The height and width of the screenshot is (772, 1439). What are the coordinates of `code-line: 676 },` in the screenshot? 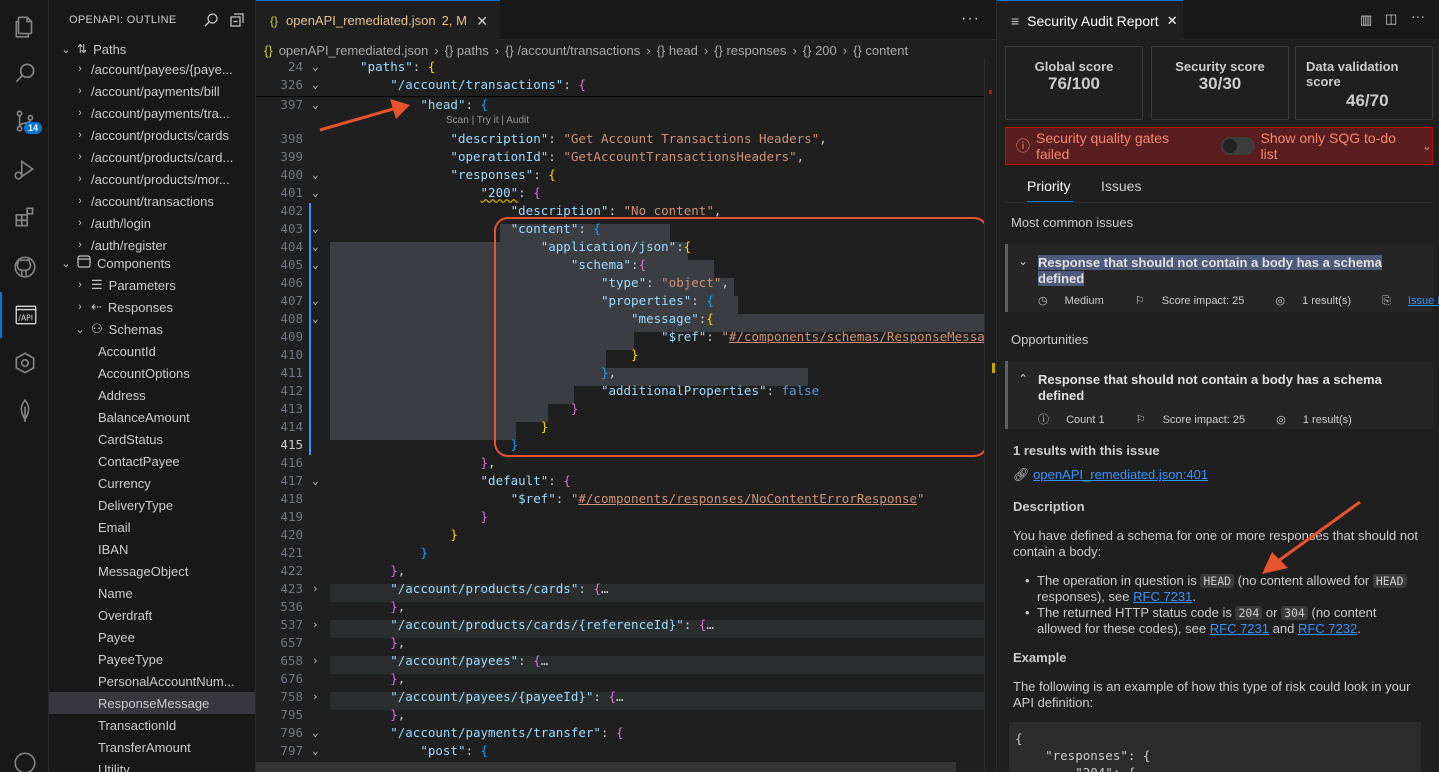 It's located at (620, 679).